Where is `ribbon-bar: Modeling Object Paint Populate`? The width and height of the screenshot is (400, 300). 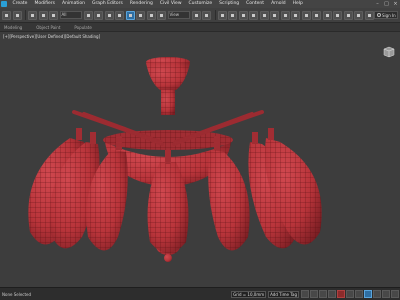
ribbon-bar: Modeling Object Paint Populate is located at coordinates (200, 27).